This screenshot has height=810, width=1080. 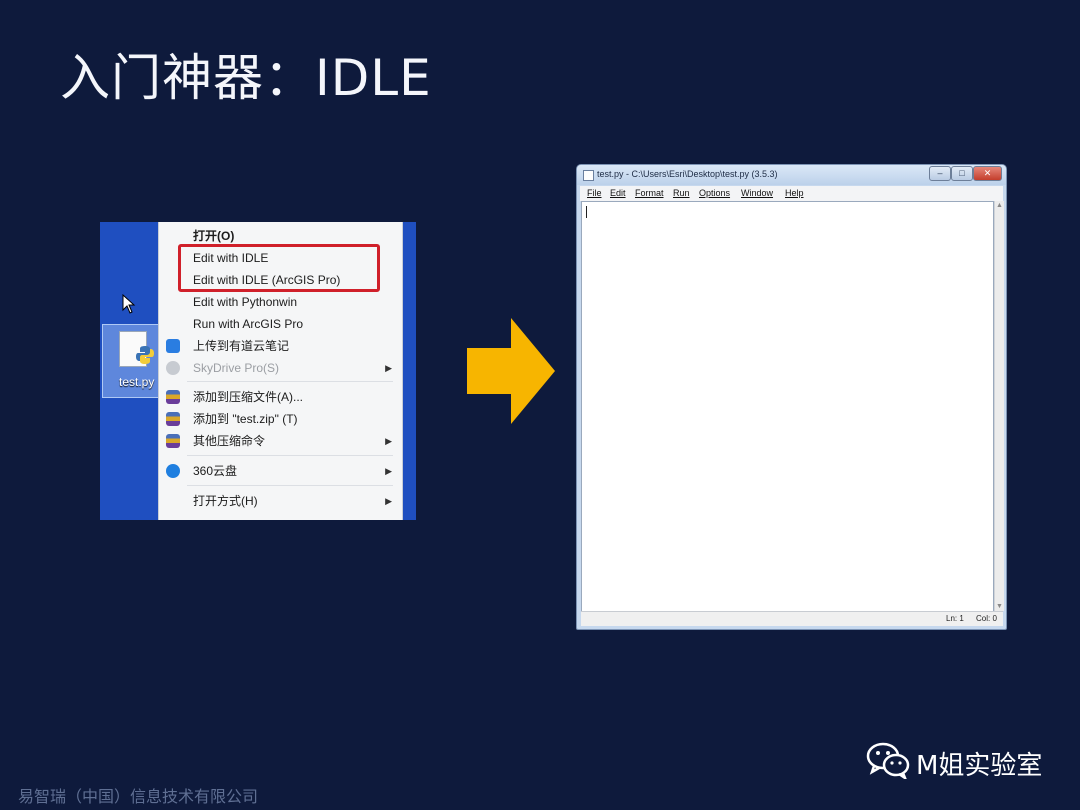 What do you see at coordinates (999, 205) in the screenshot?
I see `scroll-up-icon: ▲` at bounding box center [999, 205].